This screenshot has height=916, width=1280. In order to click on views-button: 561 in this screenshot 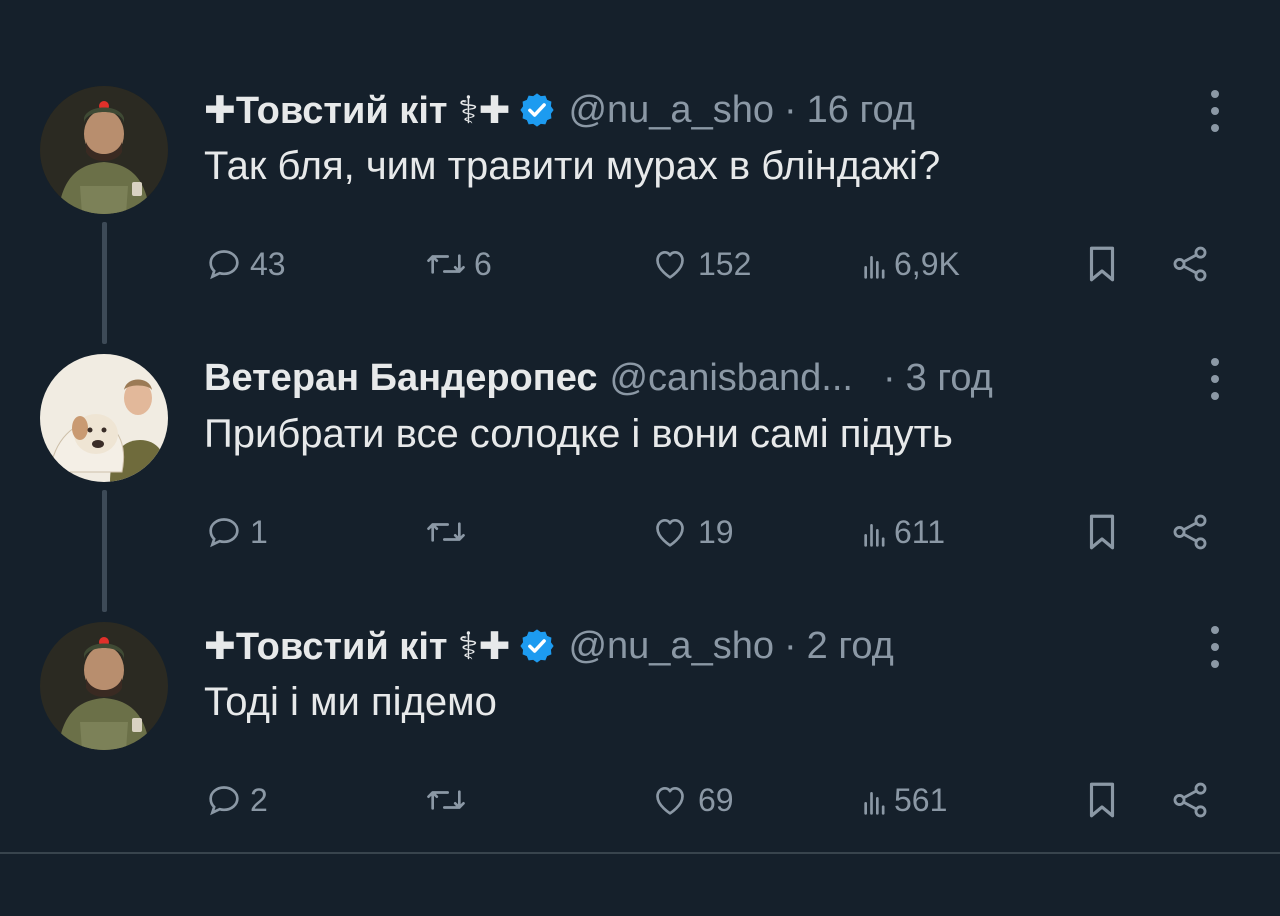, I will do `click(903, 800)`.